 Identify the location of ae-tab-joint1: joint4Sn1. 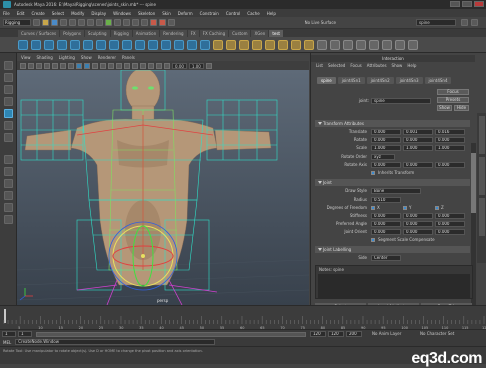
(351, 80).